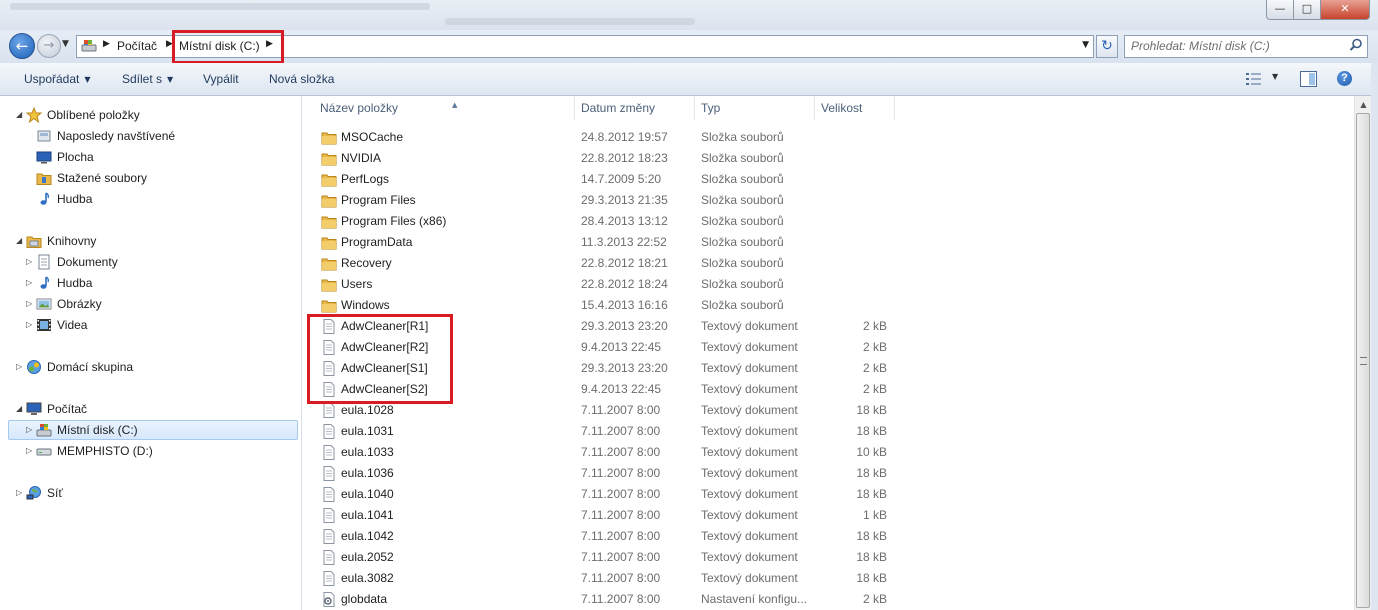 Image resolution: width=1378 pixels, height=610 pixels. I want to click on organize-menu-button: Uspořádat ▼, so click(57, 79).